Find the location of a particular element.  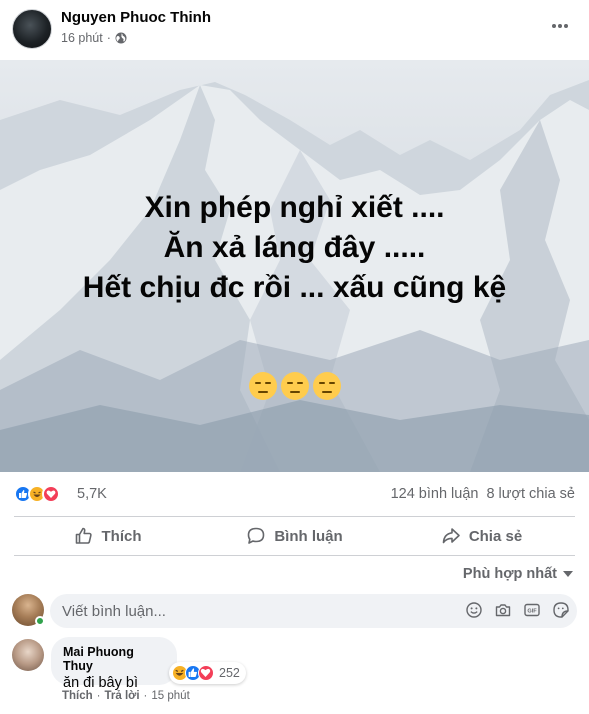

comment-reaction-count: 252 is located at coordinates (229, 673).